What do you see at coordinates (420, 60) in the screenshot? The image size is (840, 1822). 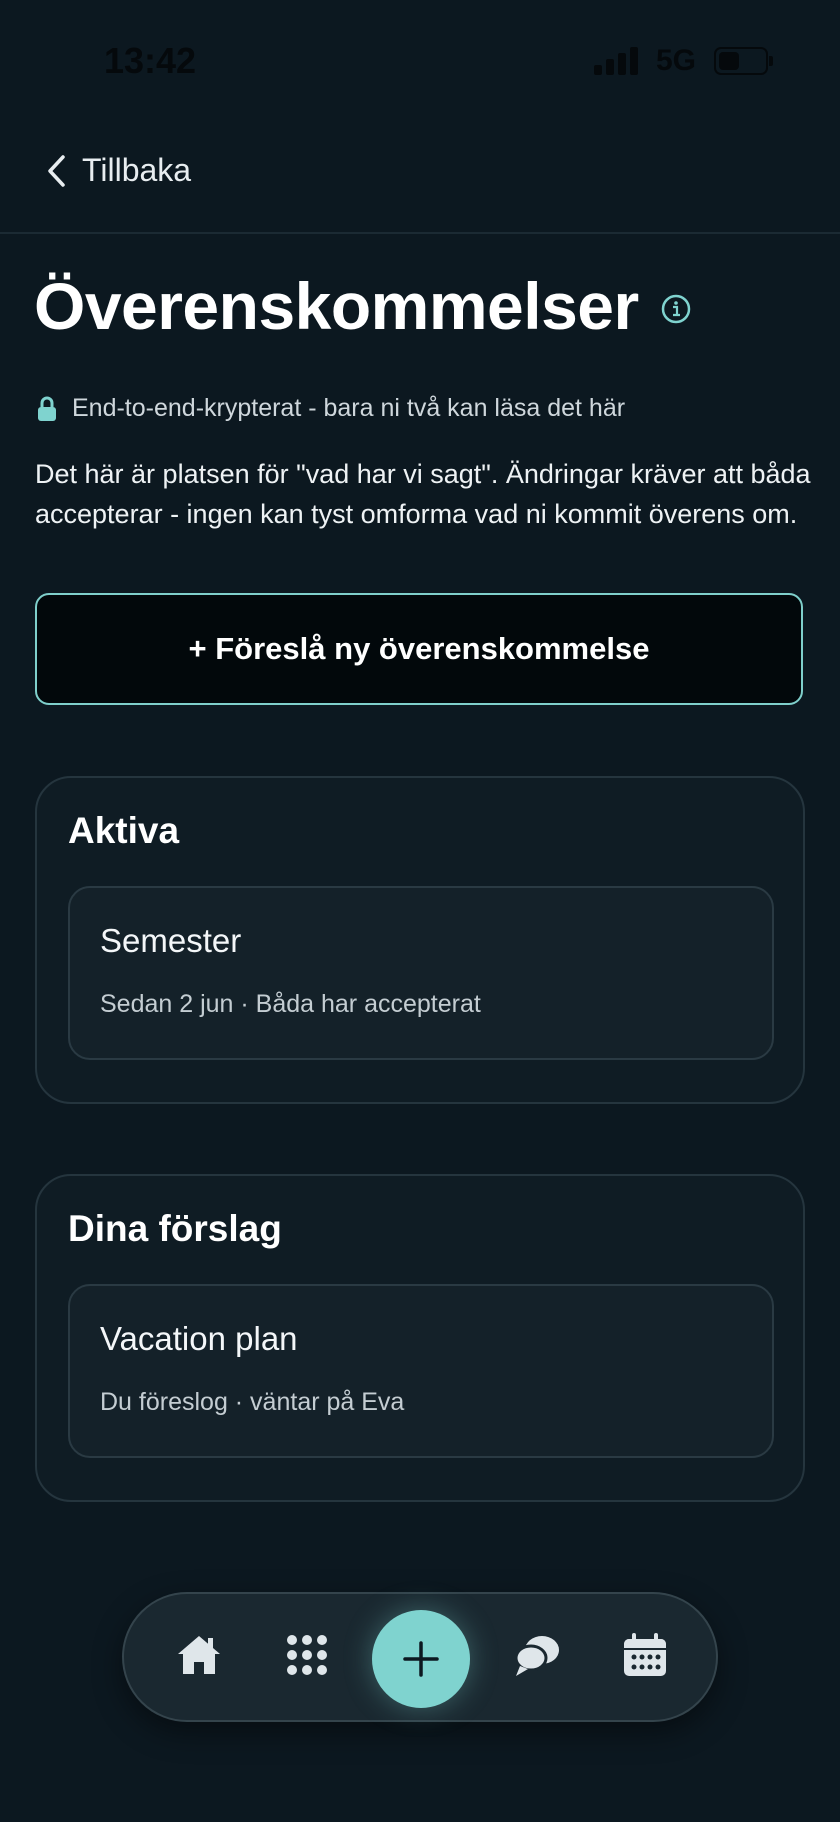 I see `status-bar: 13:42 5G` at bounding box center [420, 60].